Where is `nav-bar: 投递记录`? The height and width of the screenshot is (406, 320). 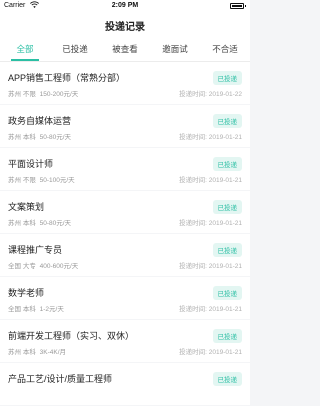 nav-bar: 投递记录 is located at coordinates (125, 25).